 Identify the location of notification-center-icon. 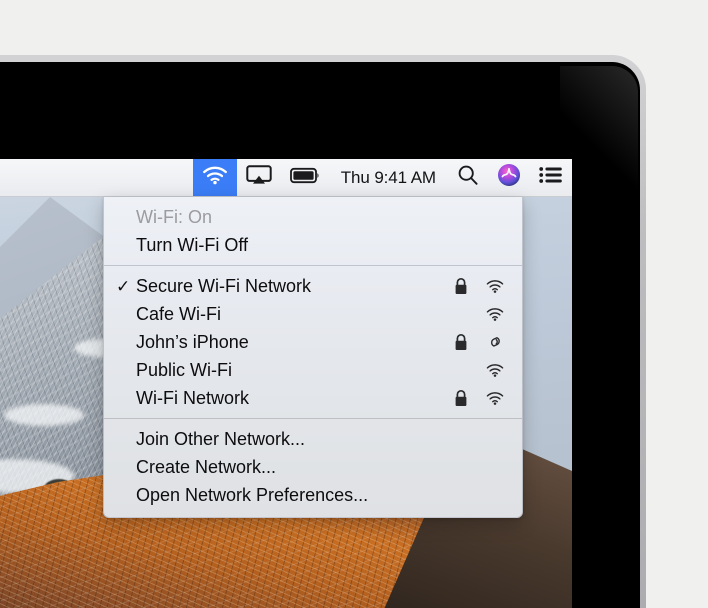
(551, 177).